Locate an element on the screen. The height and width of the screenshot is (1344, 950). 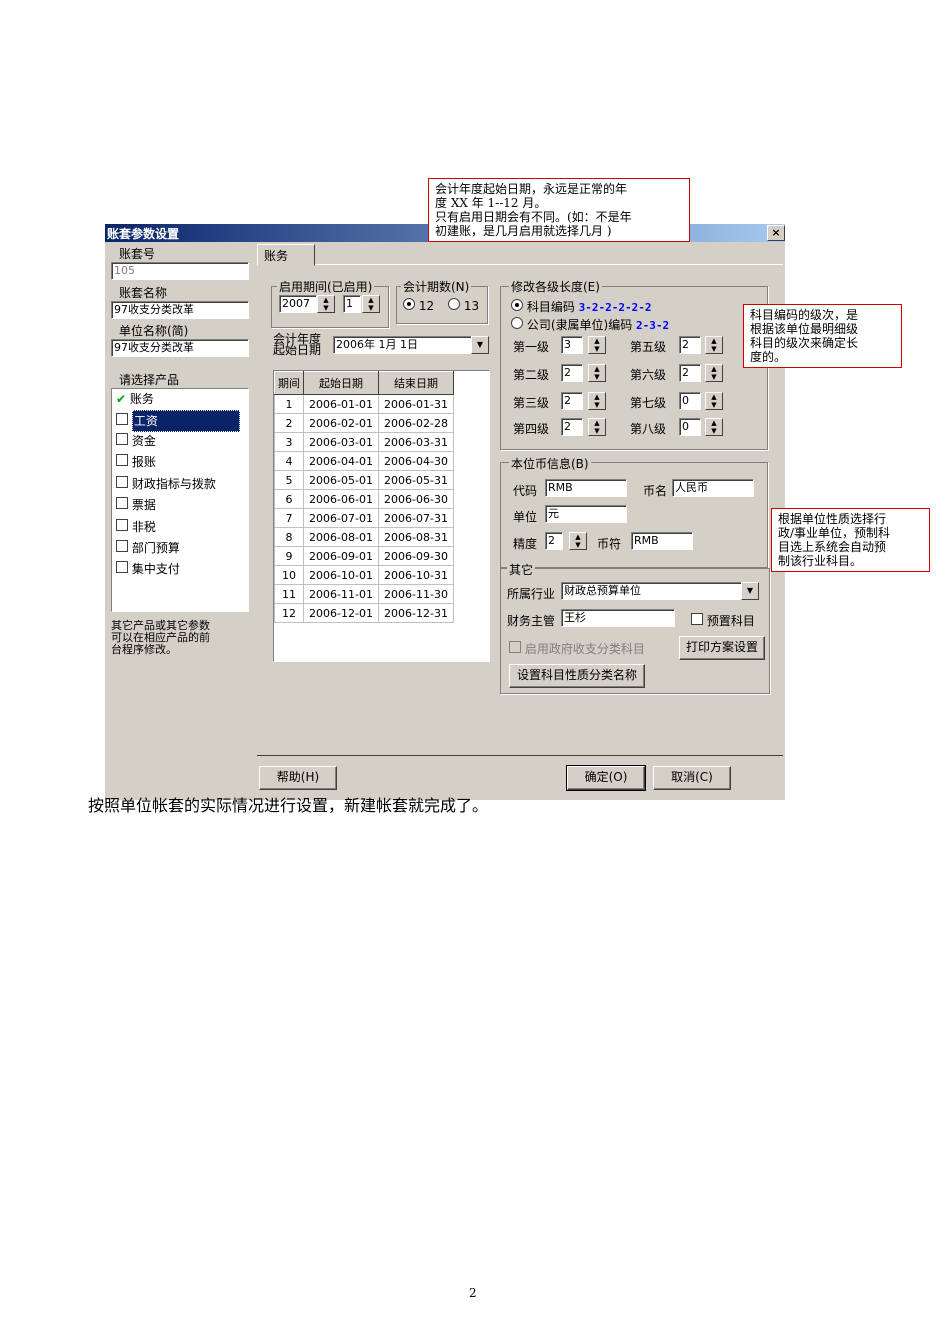
column-header: 结束日期 is located at coordinates (416, 383).